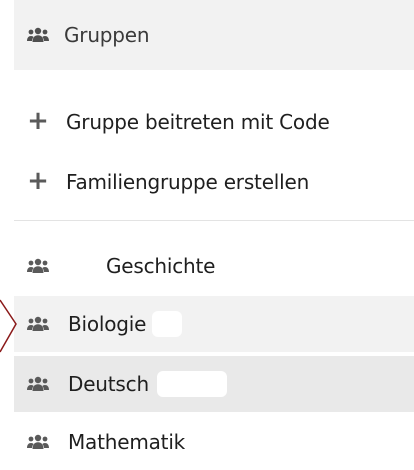 This screenshot has width=414, height=470. I want to click on groups-header: Gruppen, so click(214, 35).